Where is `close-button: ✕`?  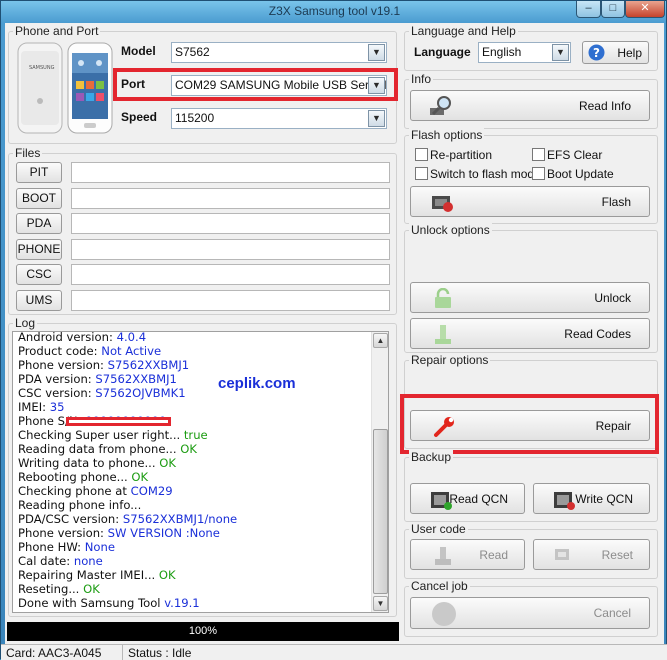 close-button: ✕ is located at coordinates (645, 9).